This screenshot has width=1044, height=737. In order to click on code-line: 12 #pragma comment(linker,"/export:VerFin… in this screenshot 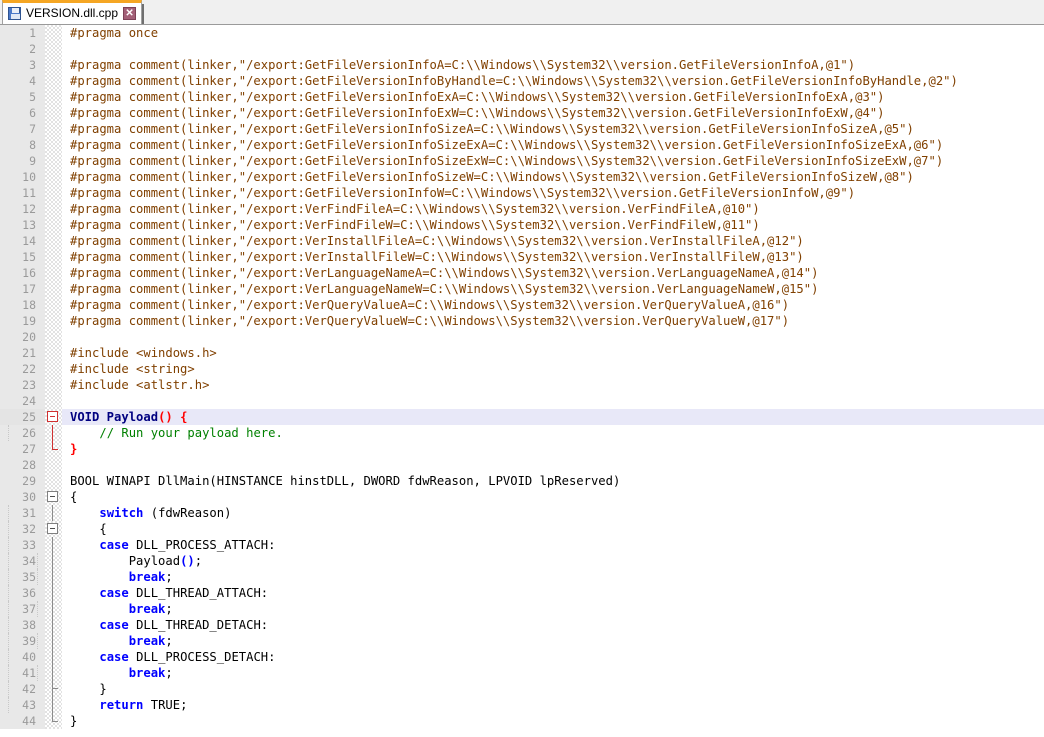, I will do `click(522, 209)`.